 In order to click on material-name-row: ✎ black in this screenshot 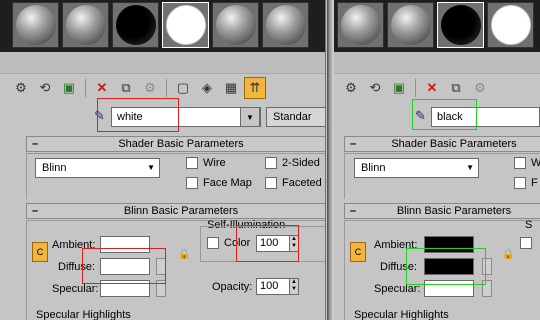, I will do `click(437, 116)`.